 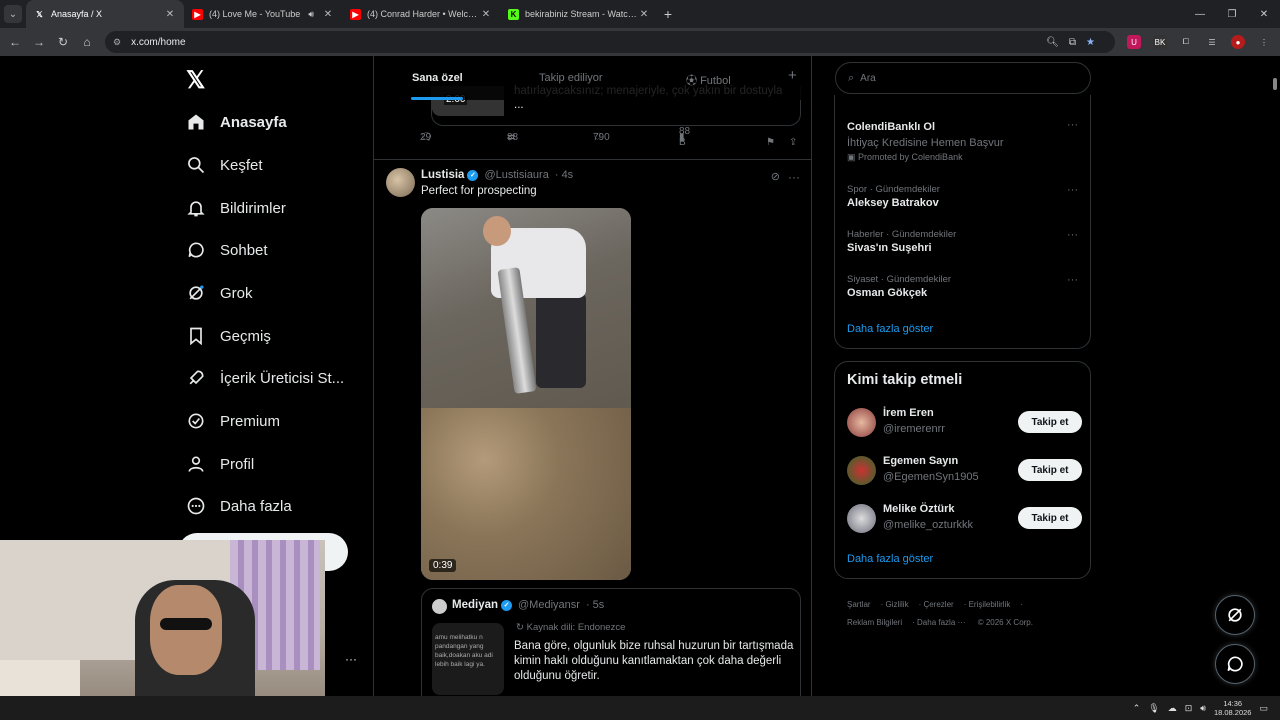 I want to click on trend-item: Spor · Gündemdekiler Aleksey Batrakov, so click(x=893, y=196).